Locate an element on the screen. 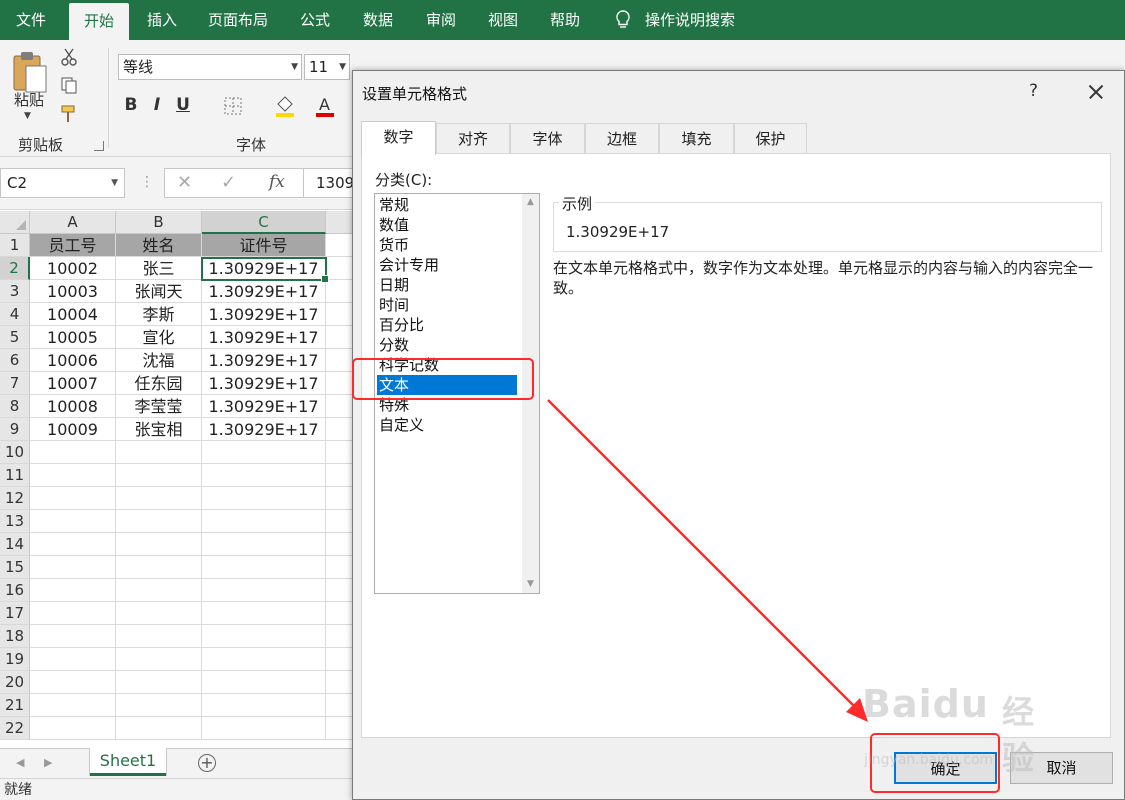  row-header: 16 is located at coordinates (15, 590).